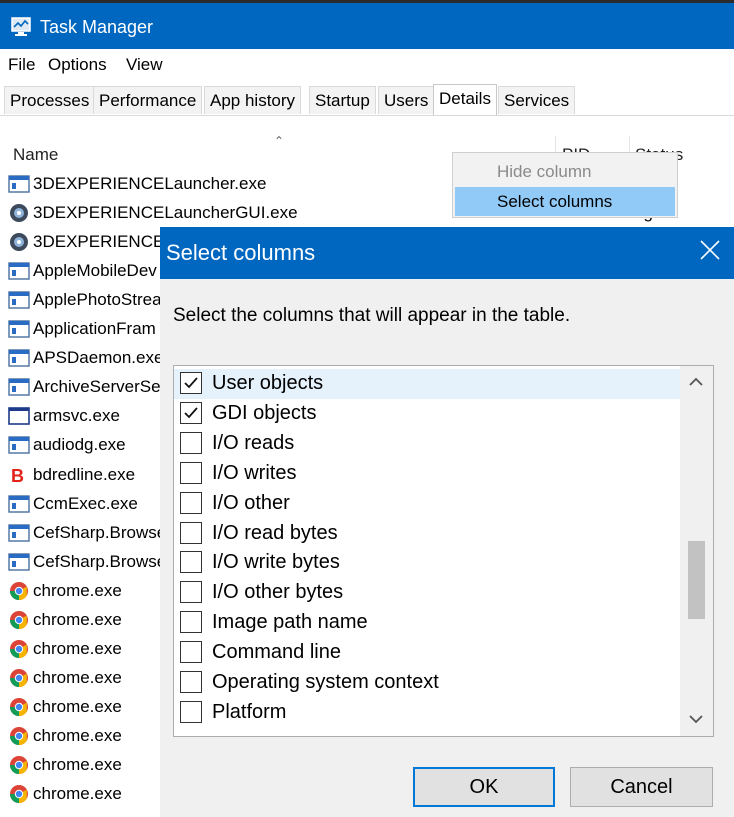  What do you see at coordinates (465, 99) in the screenshot?
I see `tab-details: Details` at bounding box center [465, 99].